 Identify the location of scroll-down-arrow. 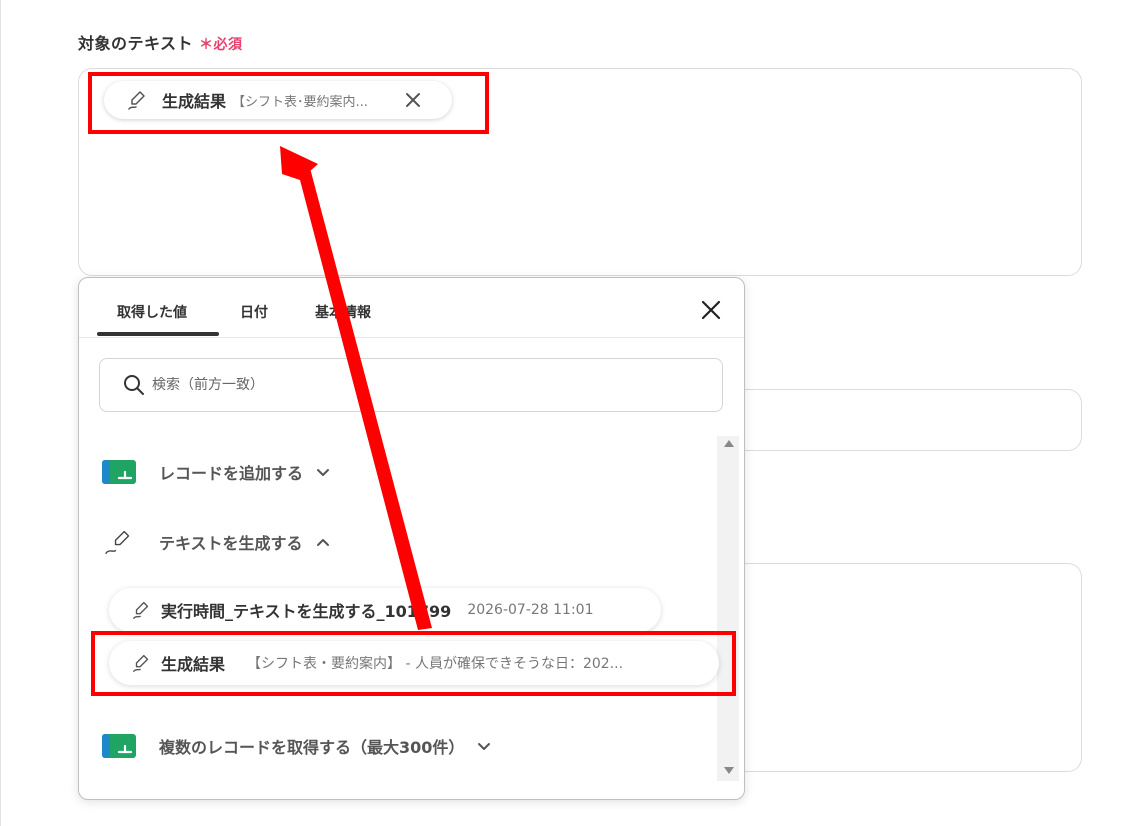
(729, 770).